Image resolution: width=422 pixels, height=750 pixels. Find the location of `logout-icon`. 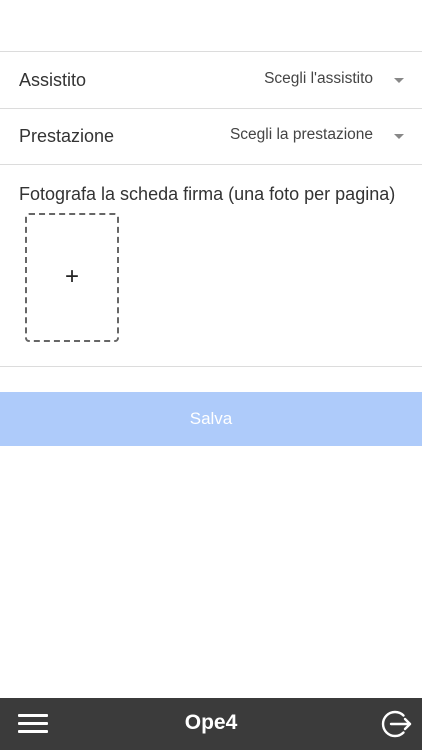

logout-icon is located at coordinates (396, 724).